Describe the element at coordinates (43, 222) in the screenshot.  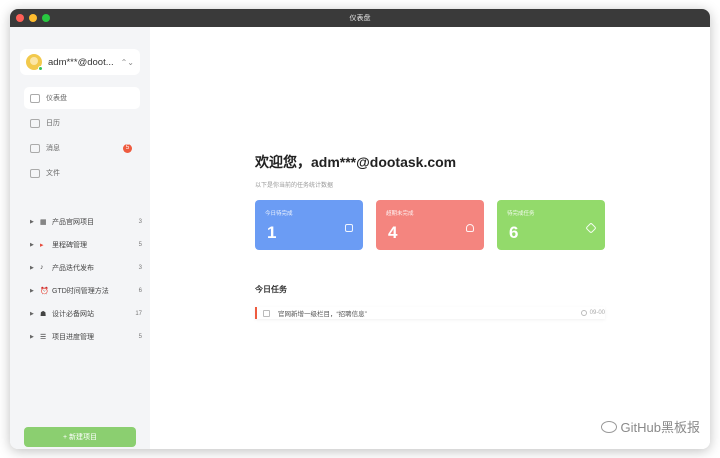
I see `project-emoji-icon: ▦` at that location.